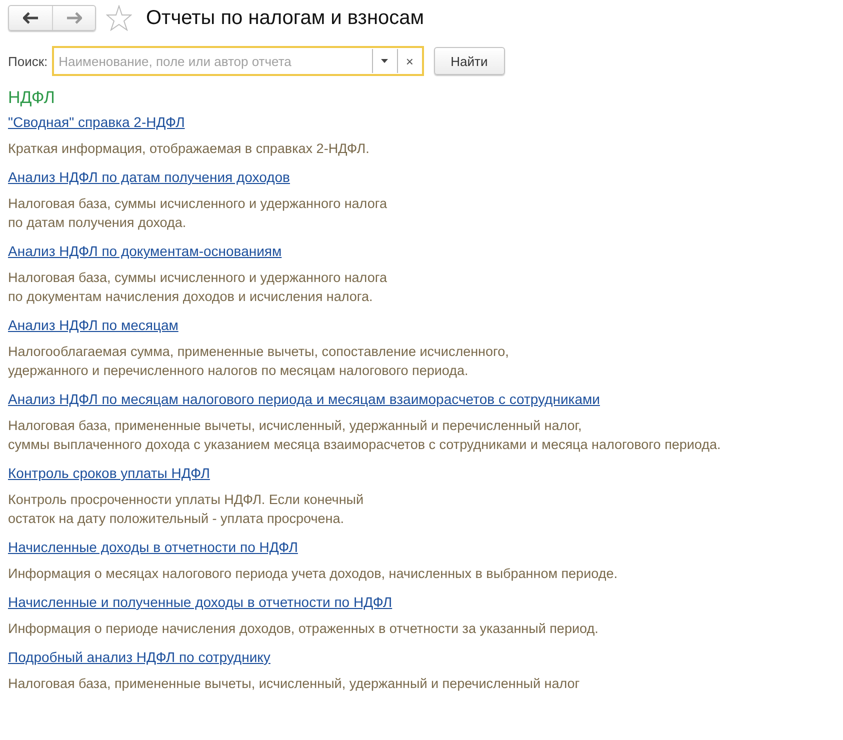 Image resolution: width=843 pixels, height=740 pixels. I want to click on window-title: Отчеты по налогам и взносам, so click(285, 18).